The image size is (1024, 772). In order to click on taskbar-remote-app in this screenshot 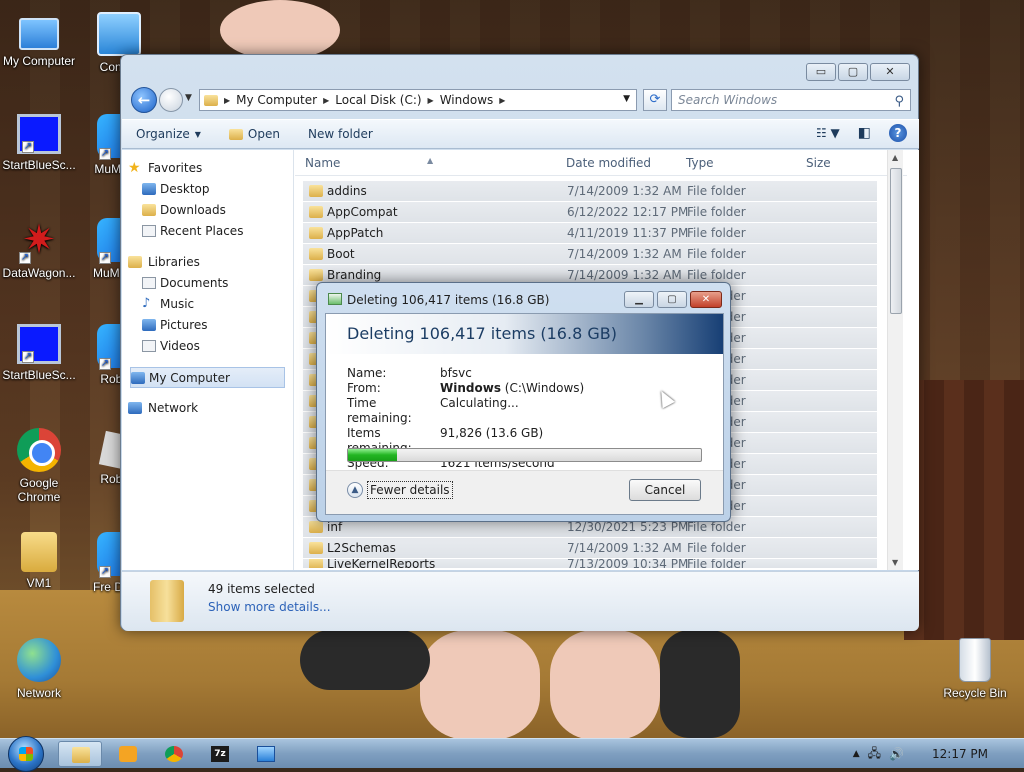, I will do `click(266, 754)`.